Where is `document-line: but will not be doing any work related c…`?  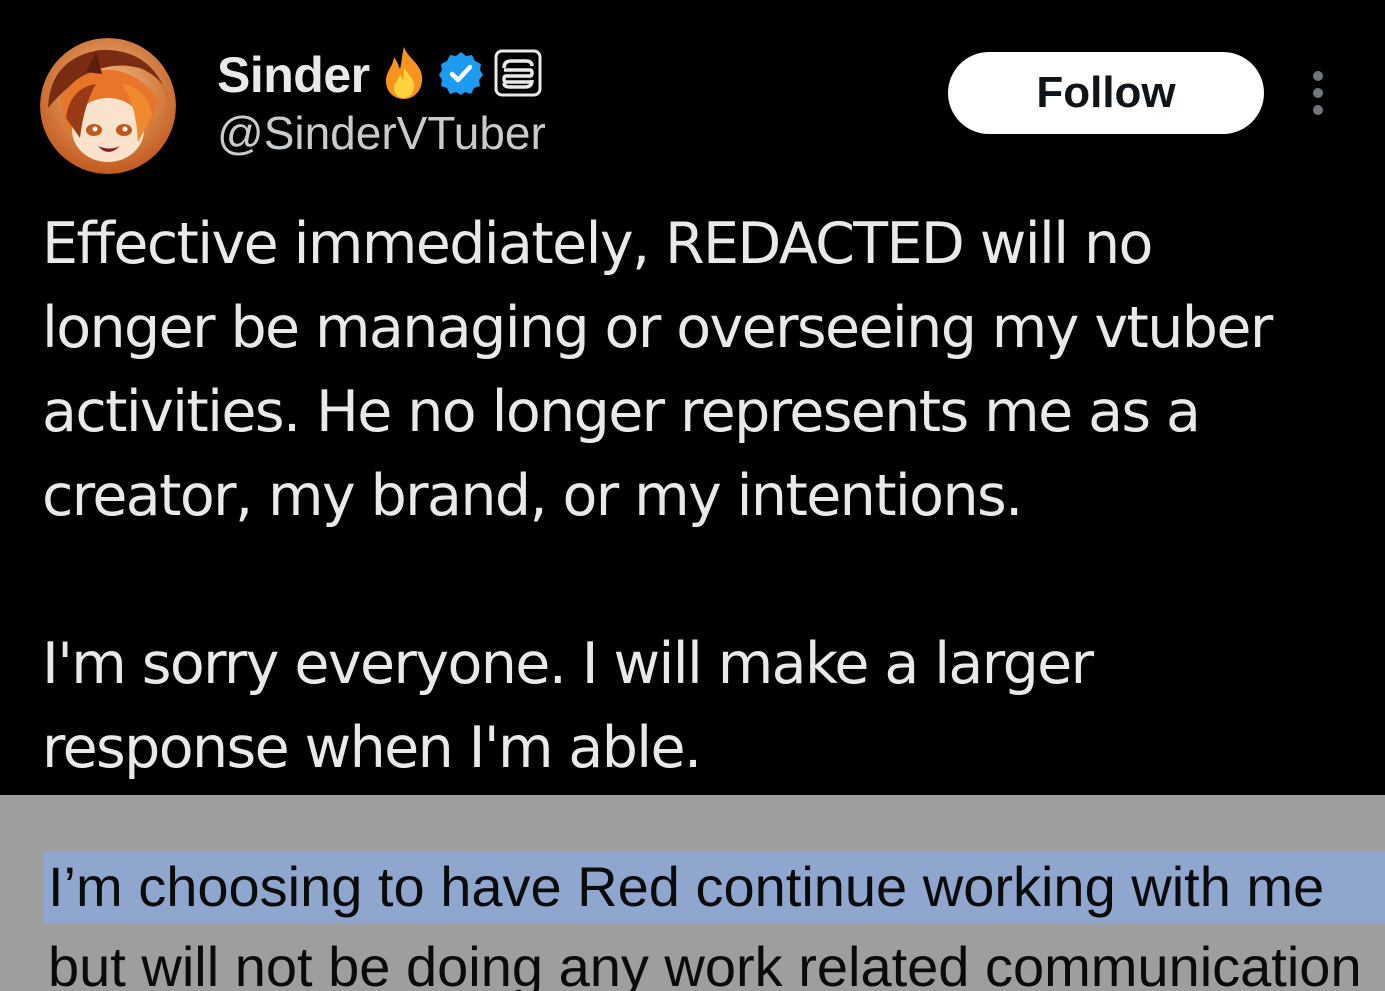 document-line: but will not be doing any work related c… is located at coordinates (705, 965).